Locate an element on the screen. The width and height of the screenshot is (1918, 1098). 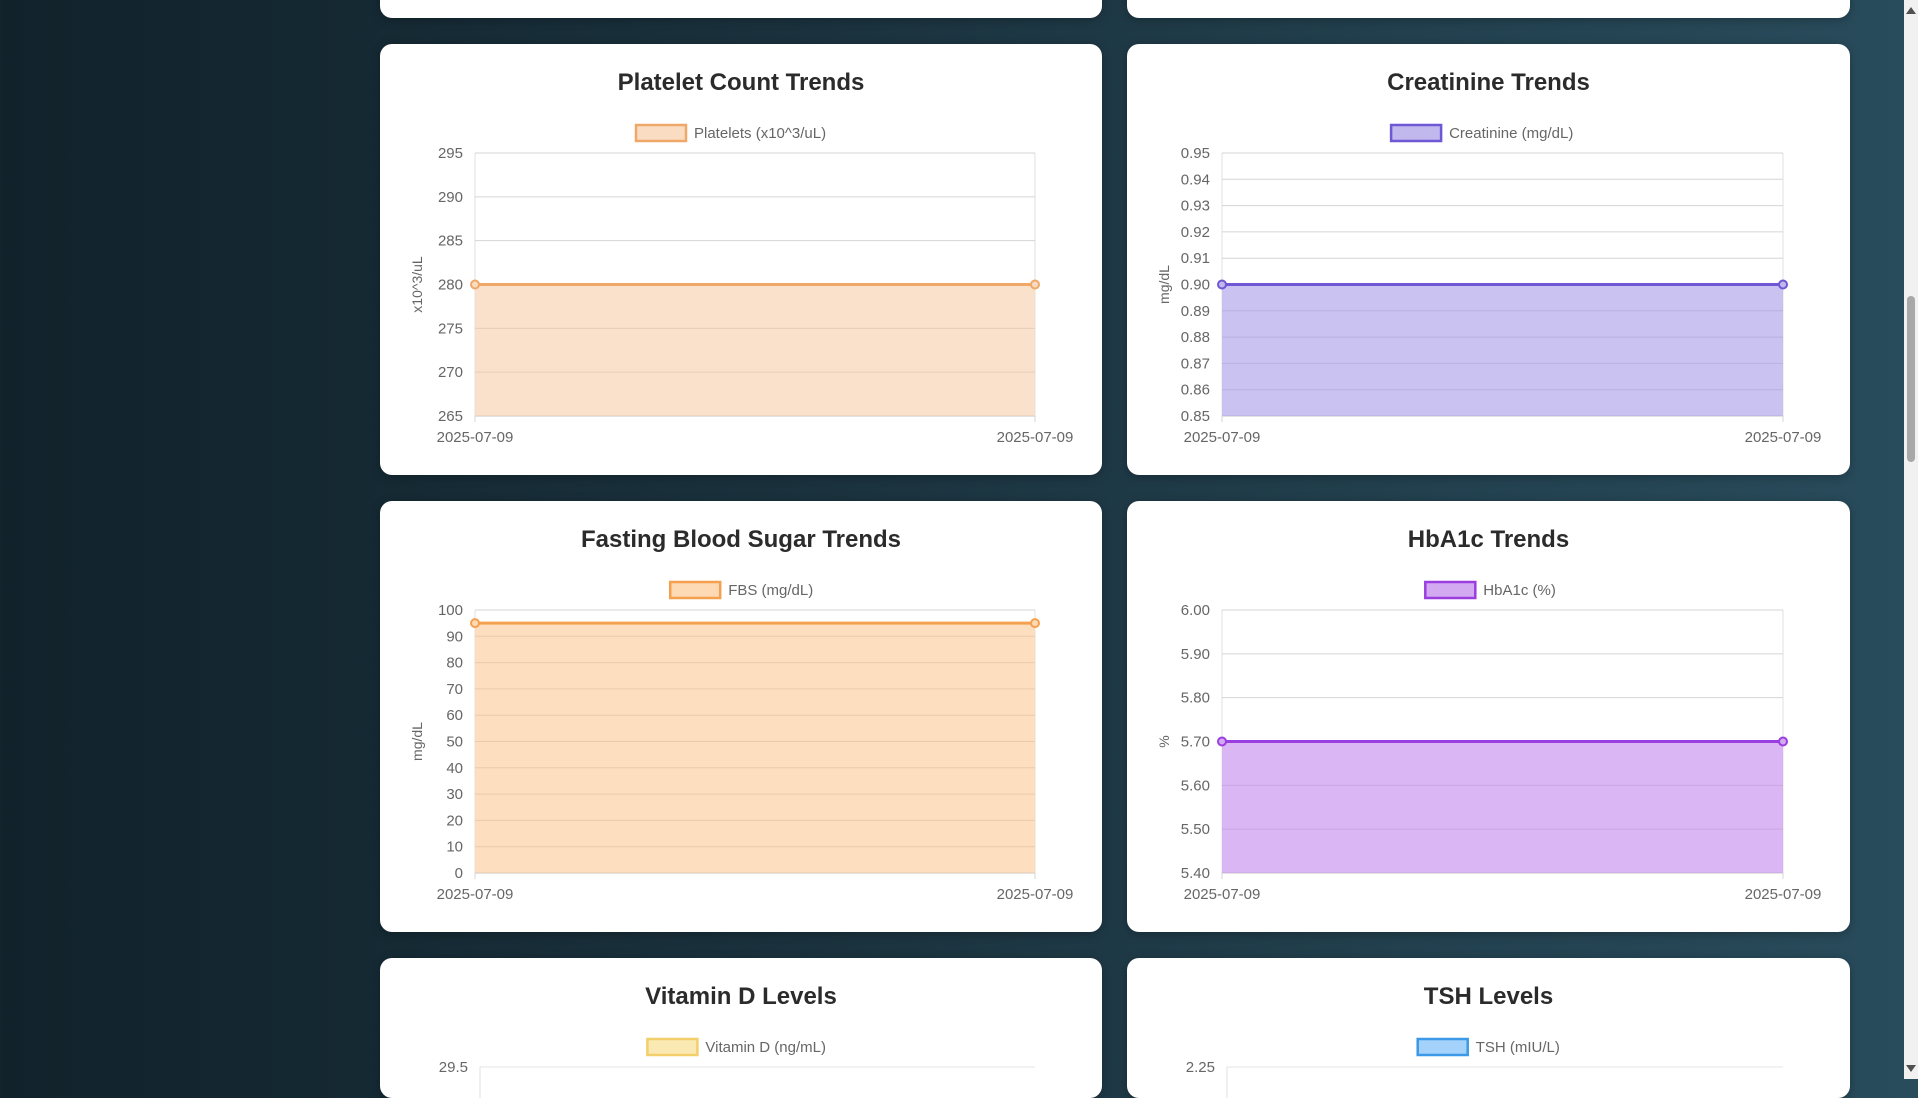
y-tick-label: 275 is located at coordinates (450, 328).